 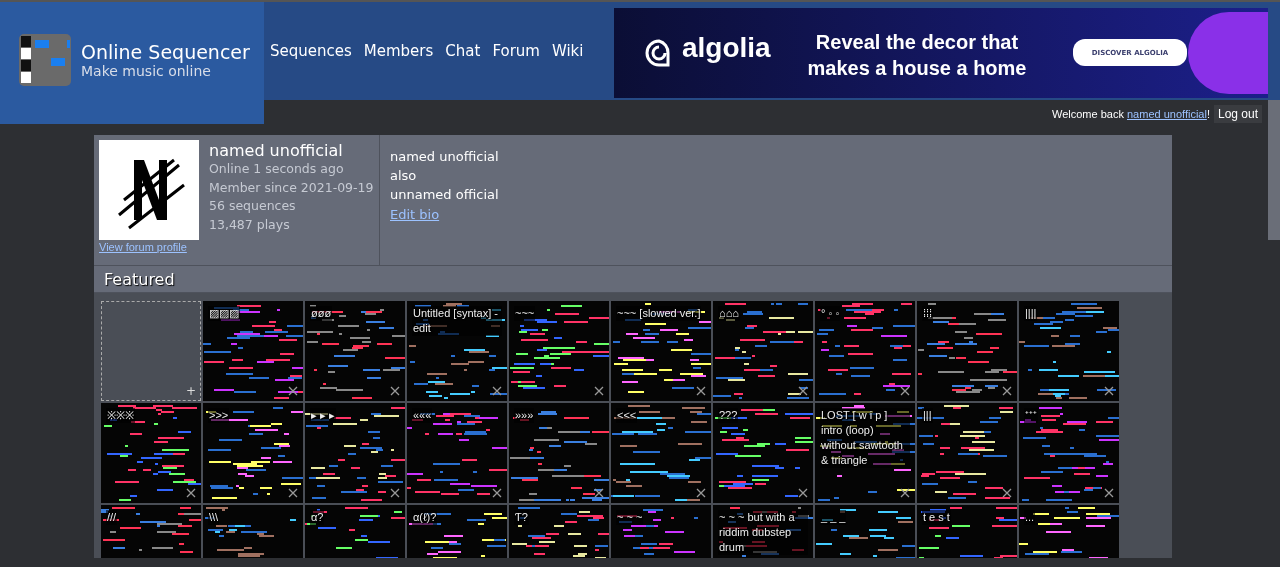 What do you see at coordinates (311, 53) in the screenshot?
I see `nav-link: Sequences` at bounding box center [311, 53].